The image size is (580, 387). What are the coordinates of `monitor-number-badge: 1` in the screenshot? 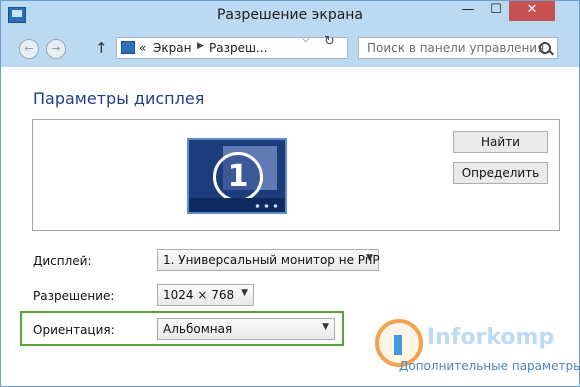 It's located at (238, 177).